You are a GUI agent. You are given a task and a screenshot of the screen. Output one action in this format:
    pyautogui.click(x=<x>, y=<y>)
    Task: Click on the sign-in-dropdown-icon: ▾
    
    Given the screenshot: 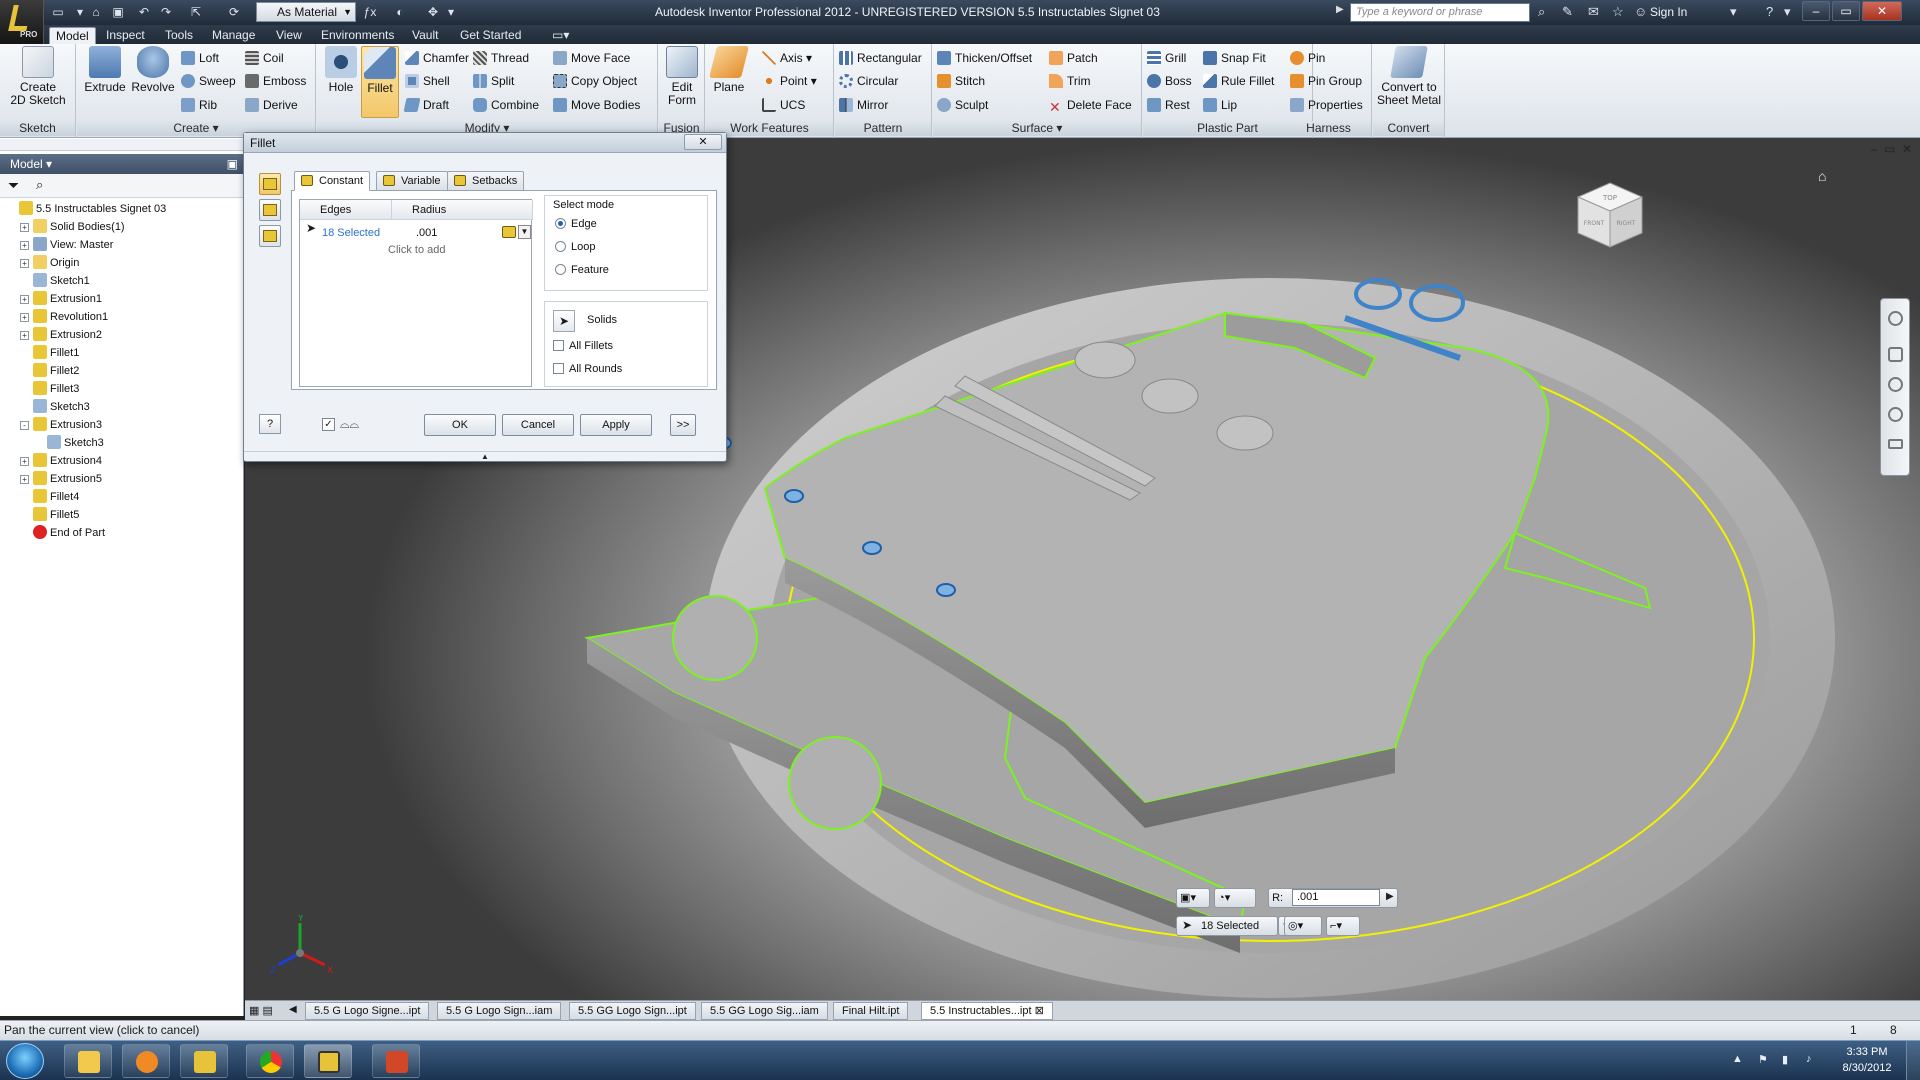 What is the action you would take?
    pyautogui.click(x=1733, y=12)
    